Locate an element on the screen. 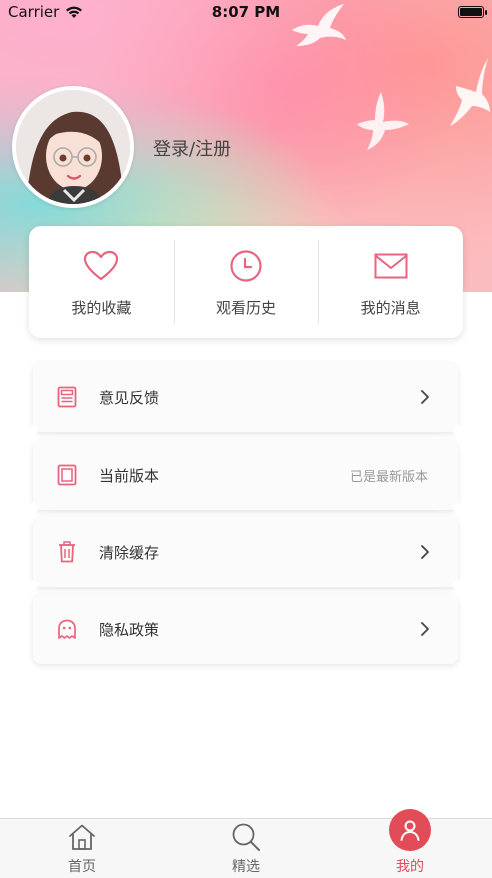 The height and width of the screenshot is (878, 492). menu-item-privacy: 隐私政策 is located at coordinates (245, 629).